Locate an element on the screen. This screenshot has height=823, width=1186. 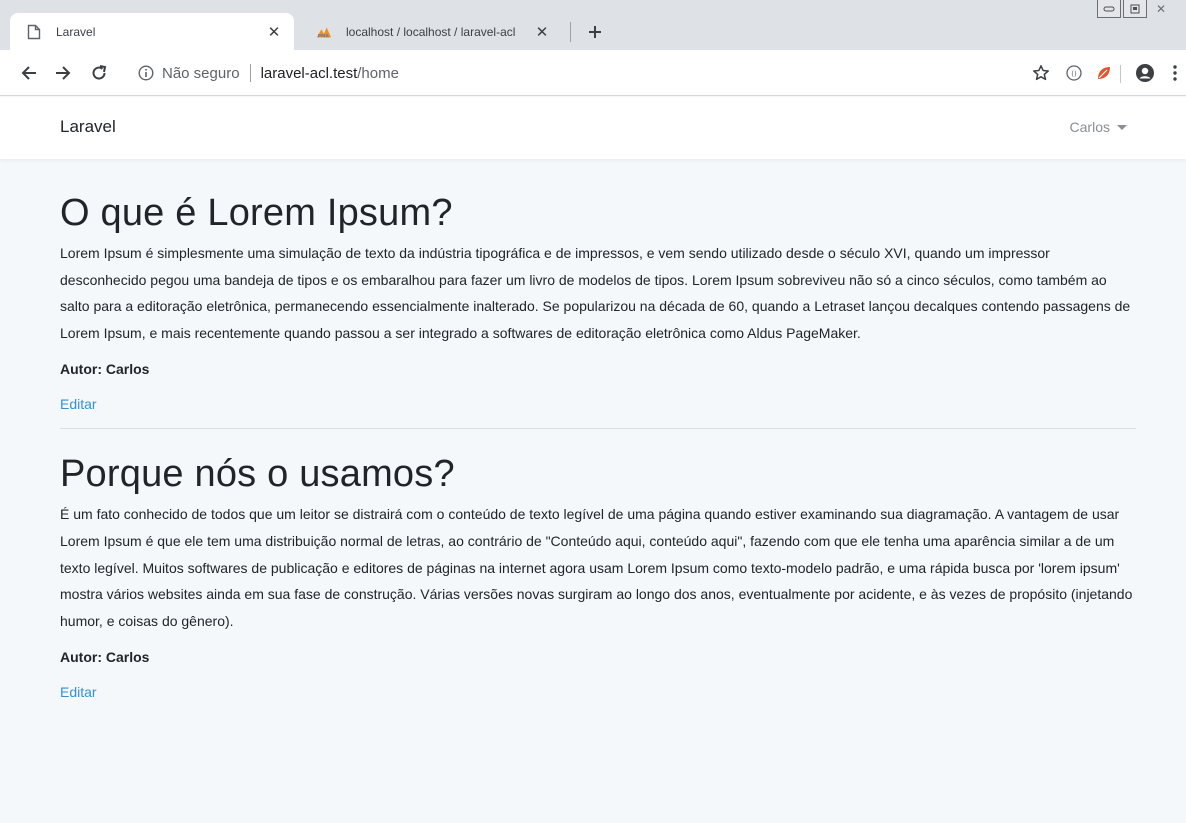
phpmyadmin-icon: PMA is located at coordinates (324, 32).